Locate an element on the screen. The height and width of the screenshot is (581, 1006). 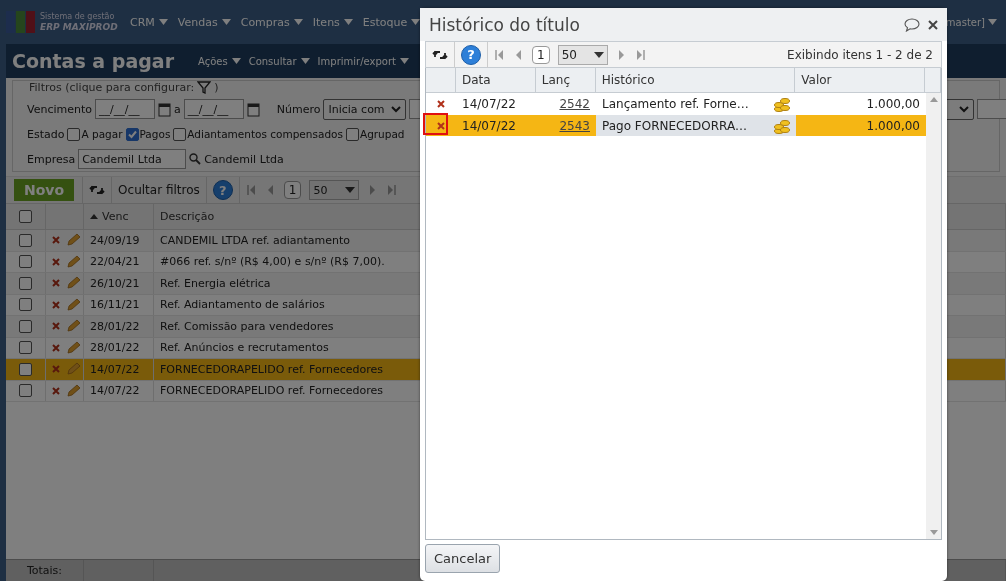
speech-bubble-icon is located at coordinates (912, 24).